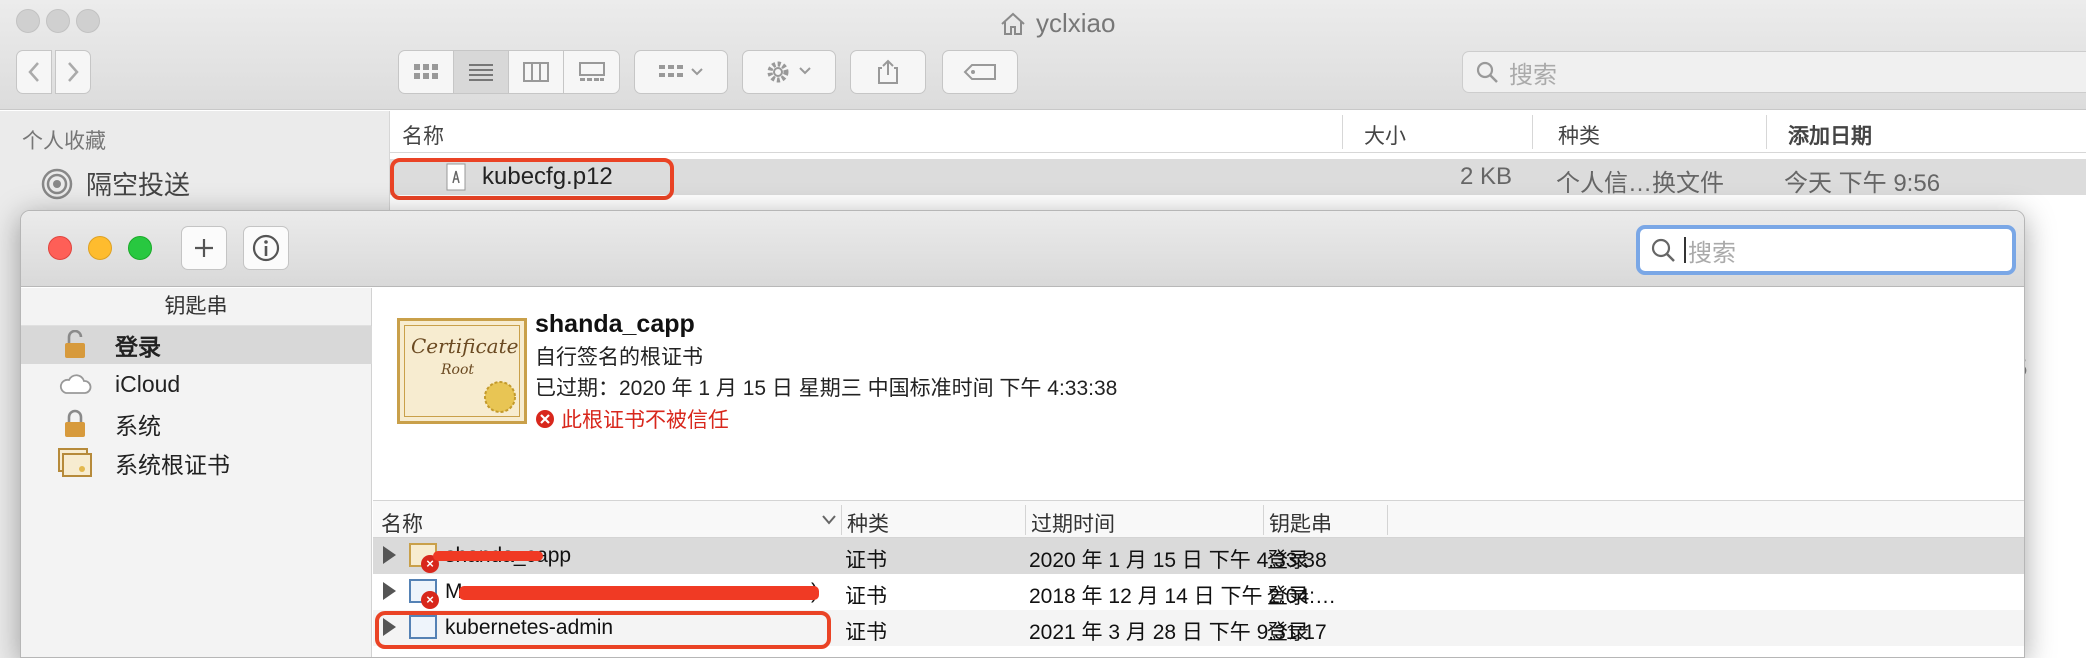 This screenshot has height=658, width=2086. I want to click on close-button, so click(60, 248).